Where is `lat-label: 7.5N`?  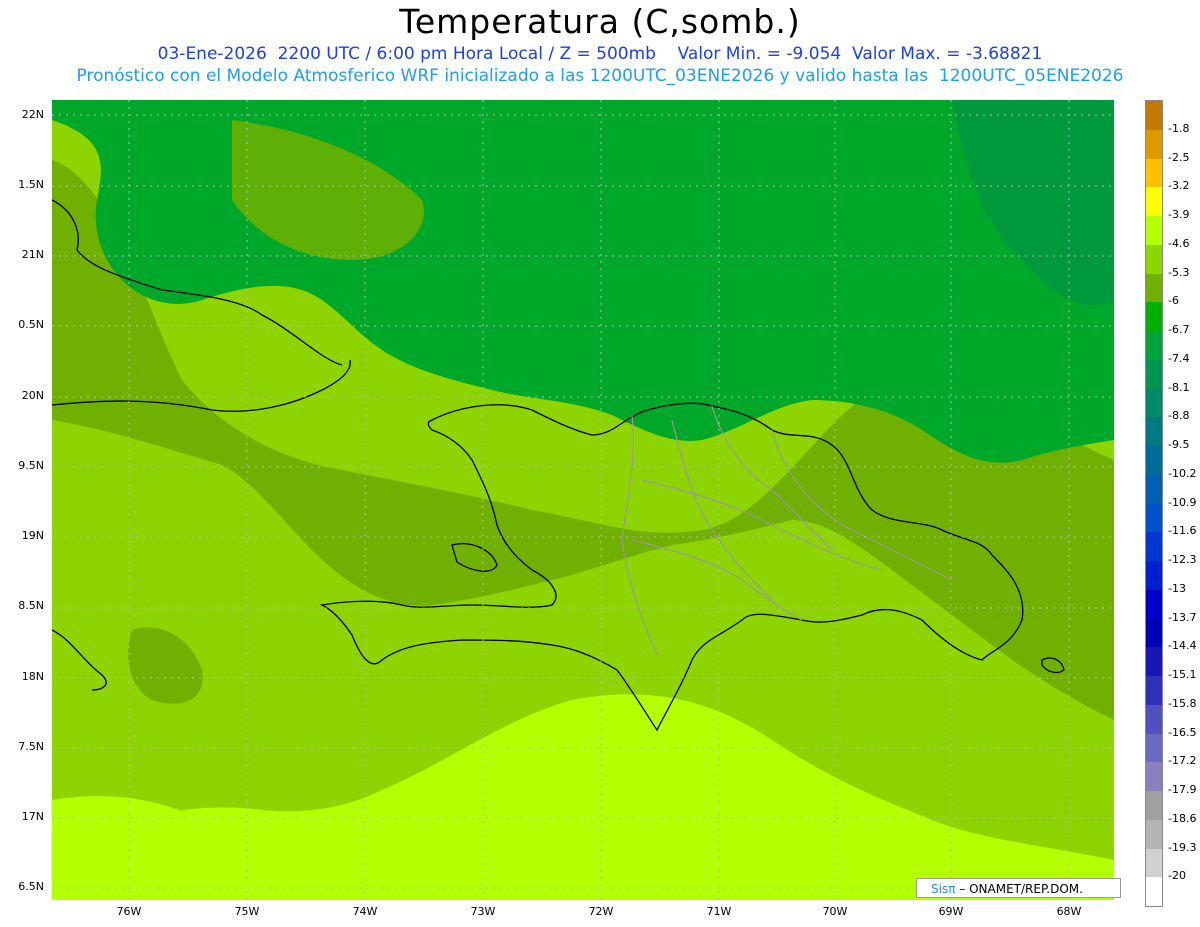
lat-label: 7.5N is located at coordinates (31, 746).